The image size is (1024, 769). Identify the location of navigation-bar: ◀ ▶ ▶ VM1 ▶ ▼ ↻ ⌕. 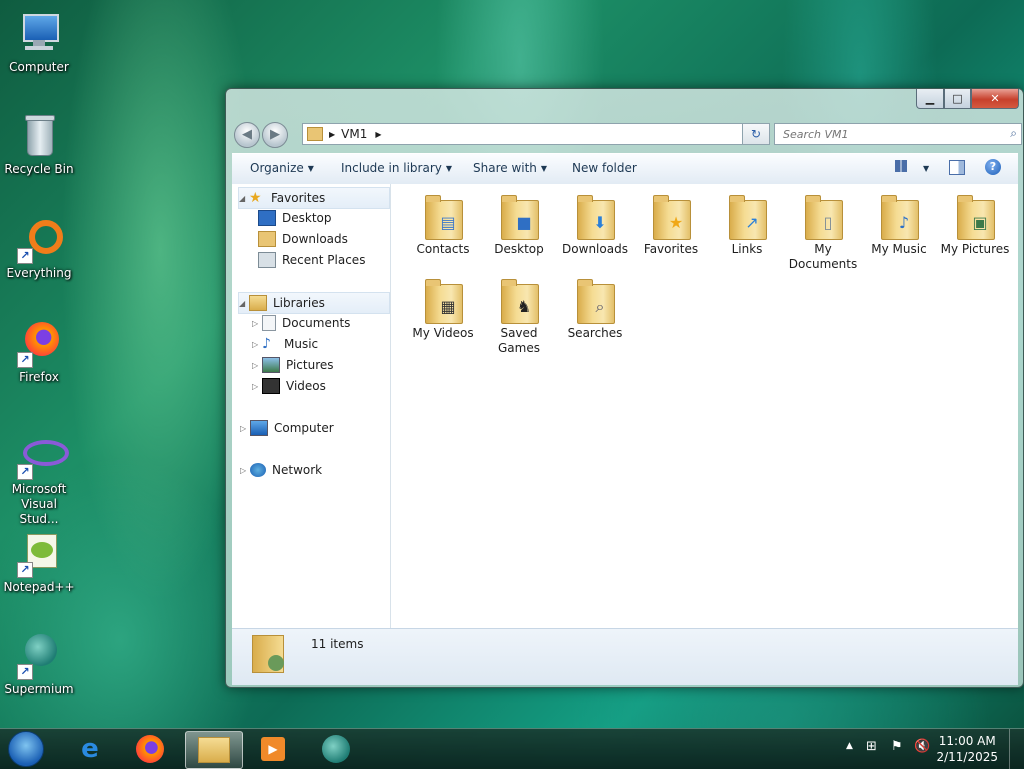
(628, 134).